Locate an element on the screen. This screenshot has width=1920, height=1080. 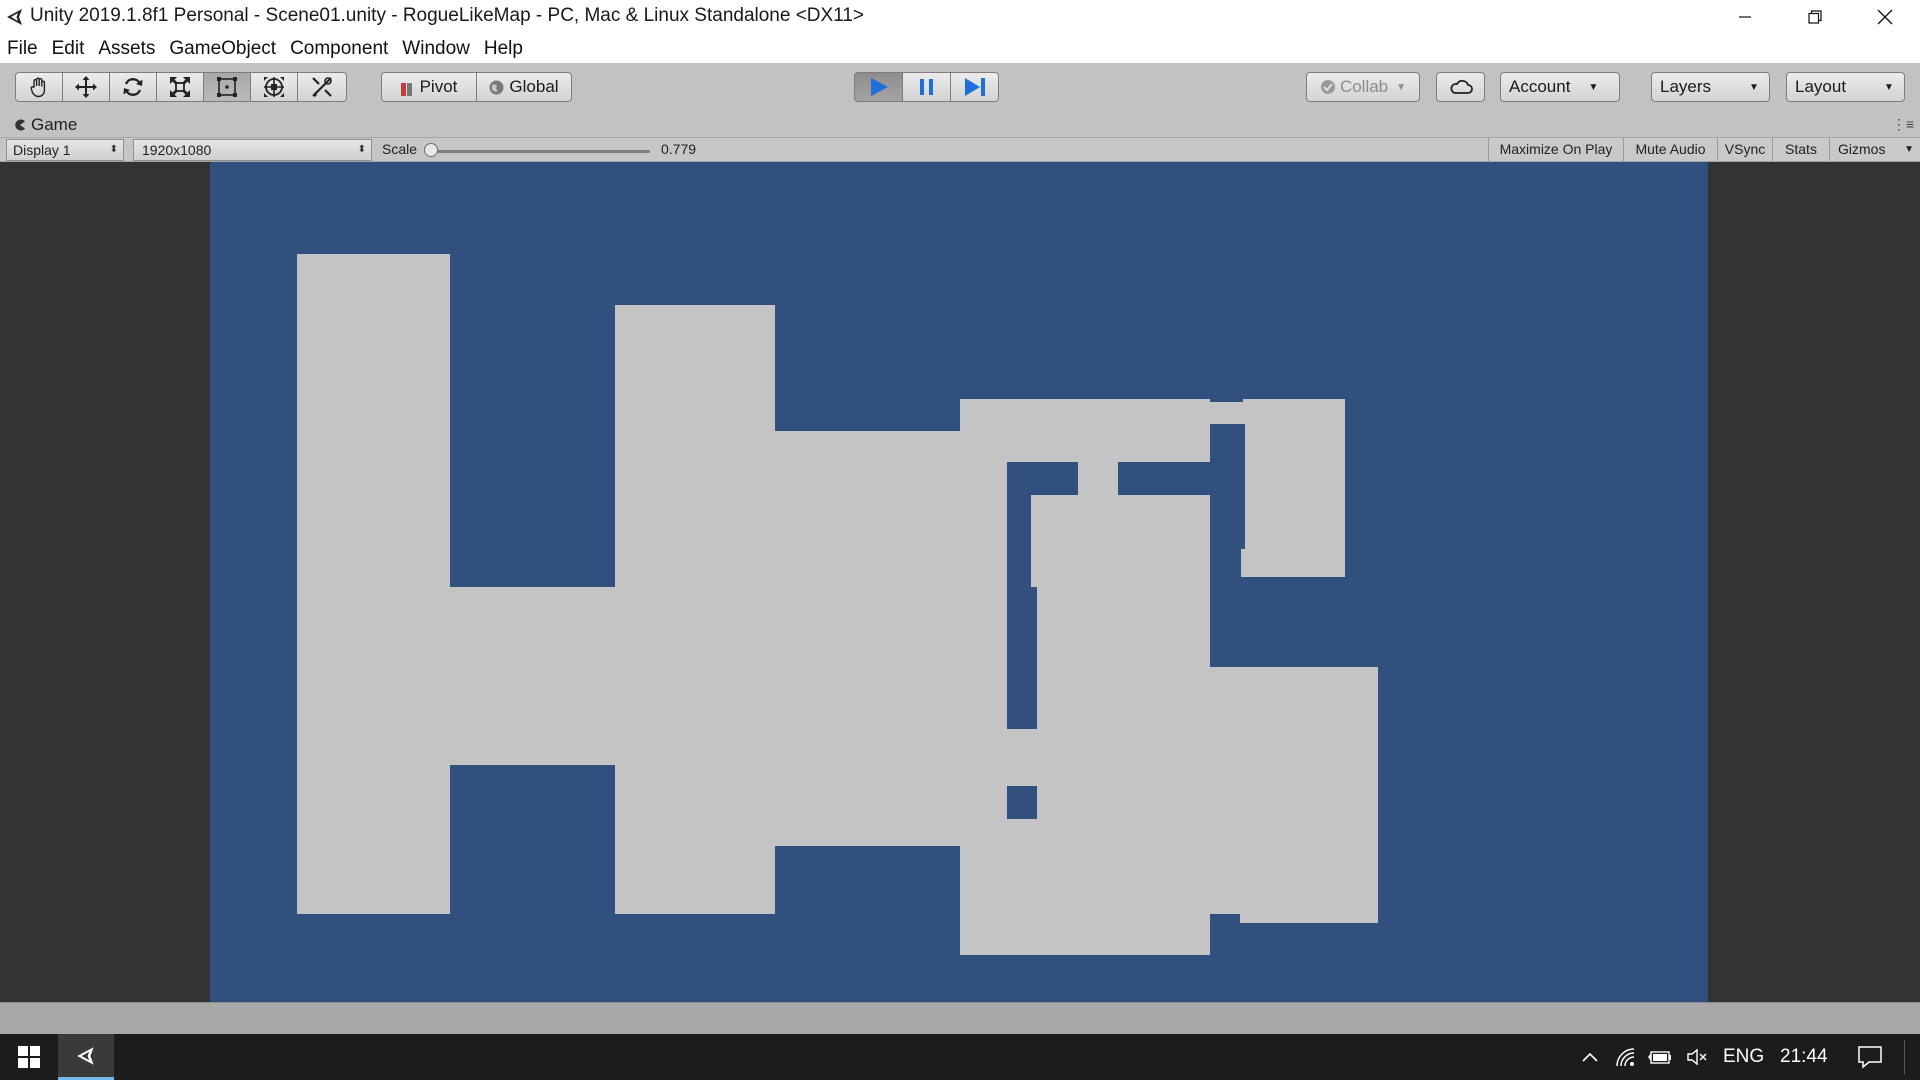
restore-icon is located at coordinates (1815, 17).